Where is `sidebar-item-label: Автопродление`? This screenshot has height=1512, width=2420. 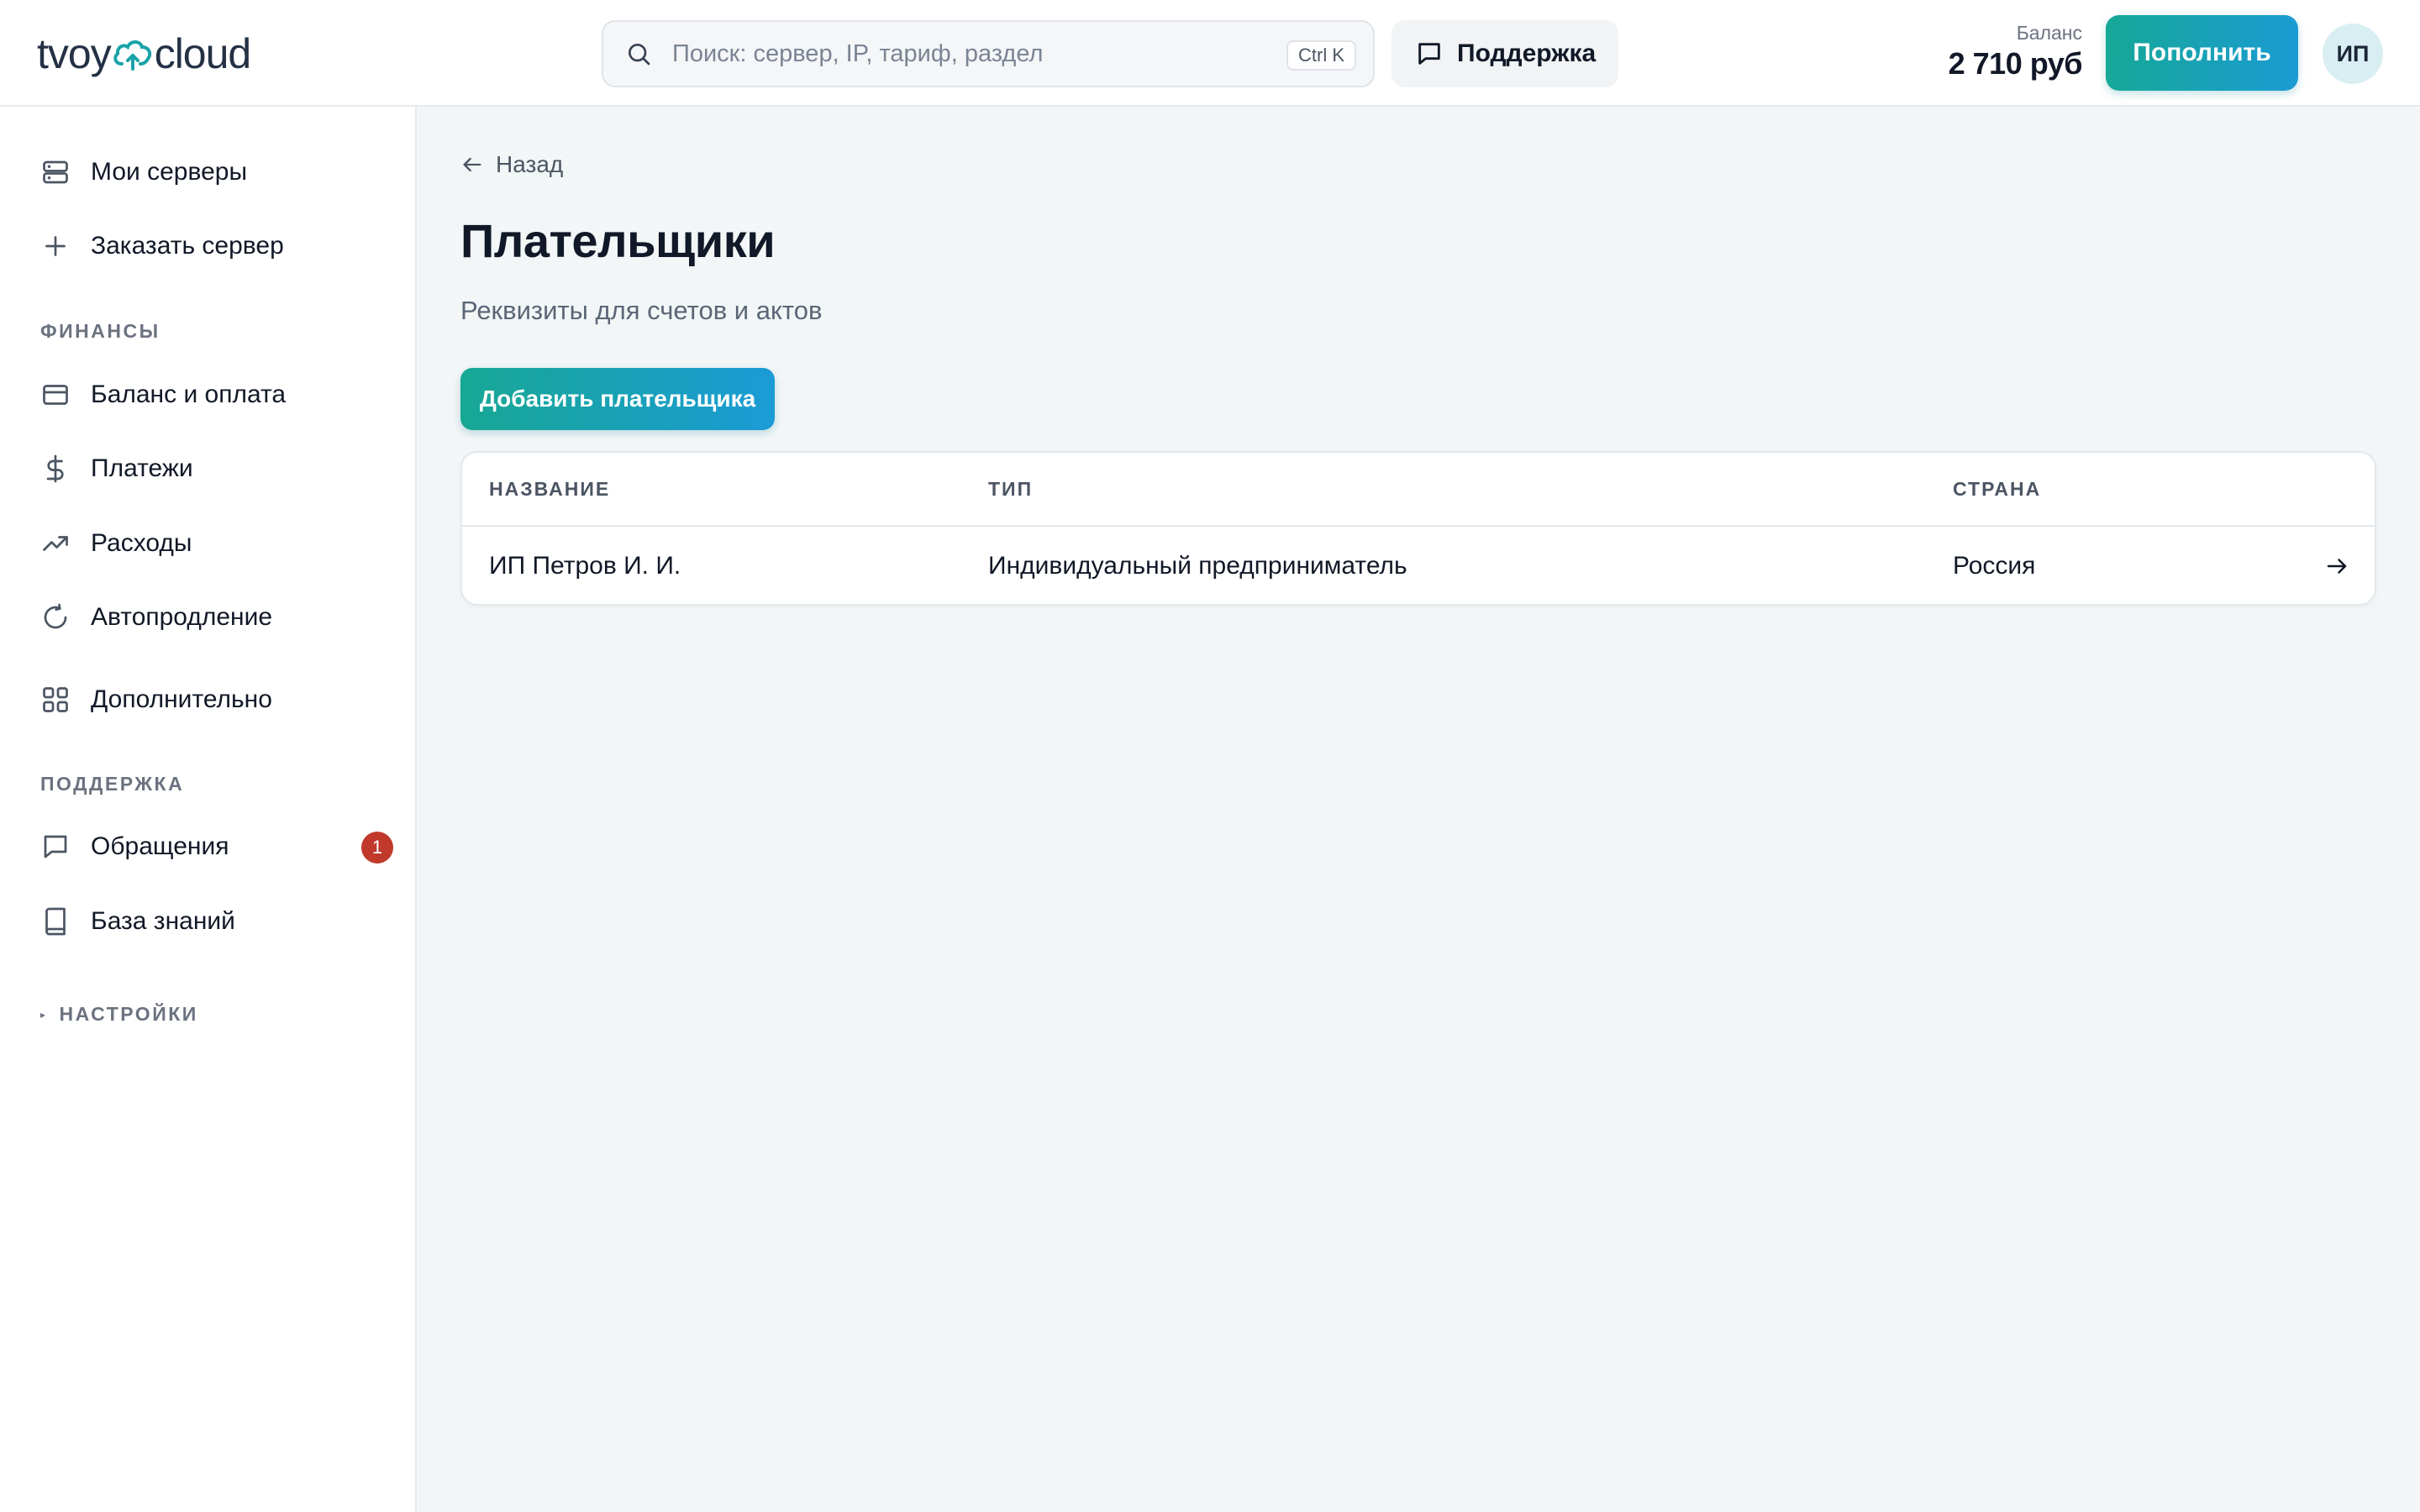
sidebar-item-label: Автопродление is located at coordinates (182, 617).